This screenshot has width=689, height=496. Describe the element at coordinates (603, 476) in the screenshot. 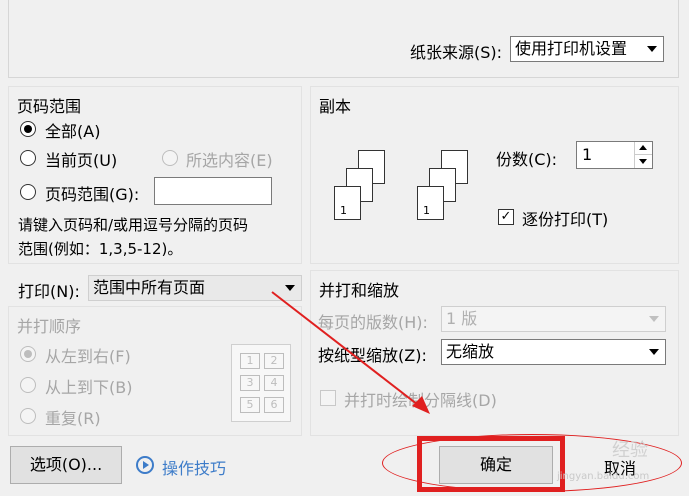

I see `watermark-url: jingyan.baidu.com` at that location.